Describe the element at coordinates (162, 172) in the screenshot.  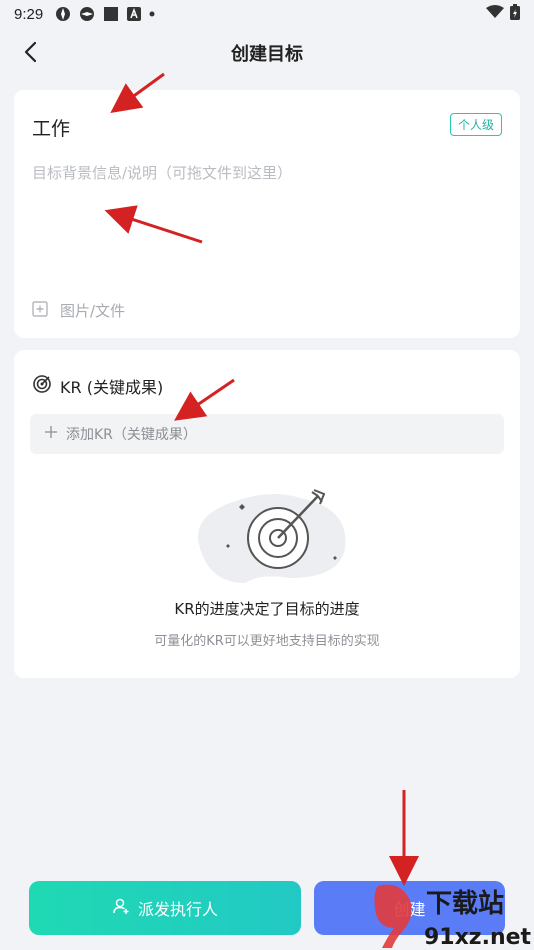
I see `goal-description-input: 目标背景信息/说明（可拖文件到这里）` at that location.